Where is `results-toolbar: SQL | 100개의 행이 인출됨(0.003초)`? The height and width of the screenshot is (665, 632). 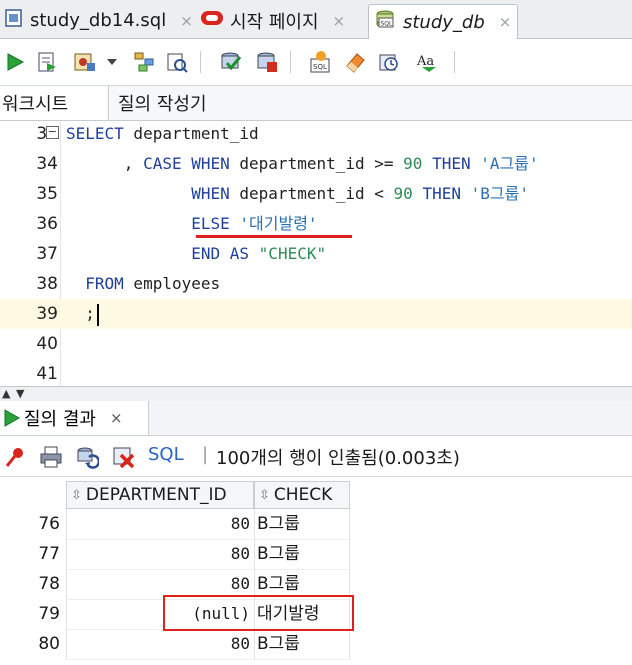
results-toolbar: SQL | 100개의 행이 인출됨(0.003초) is located at coordinates (316, 456).